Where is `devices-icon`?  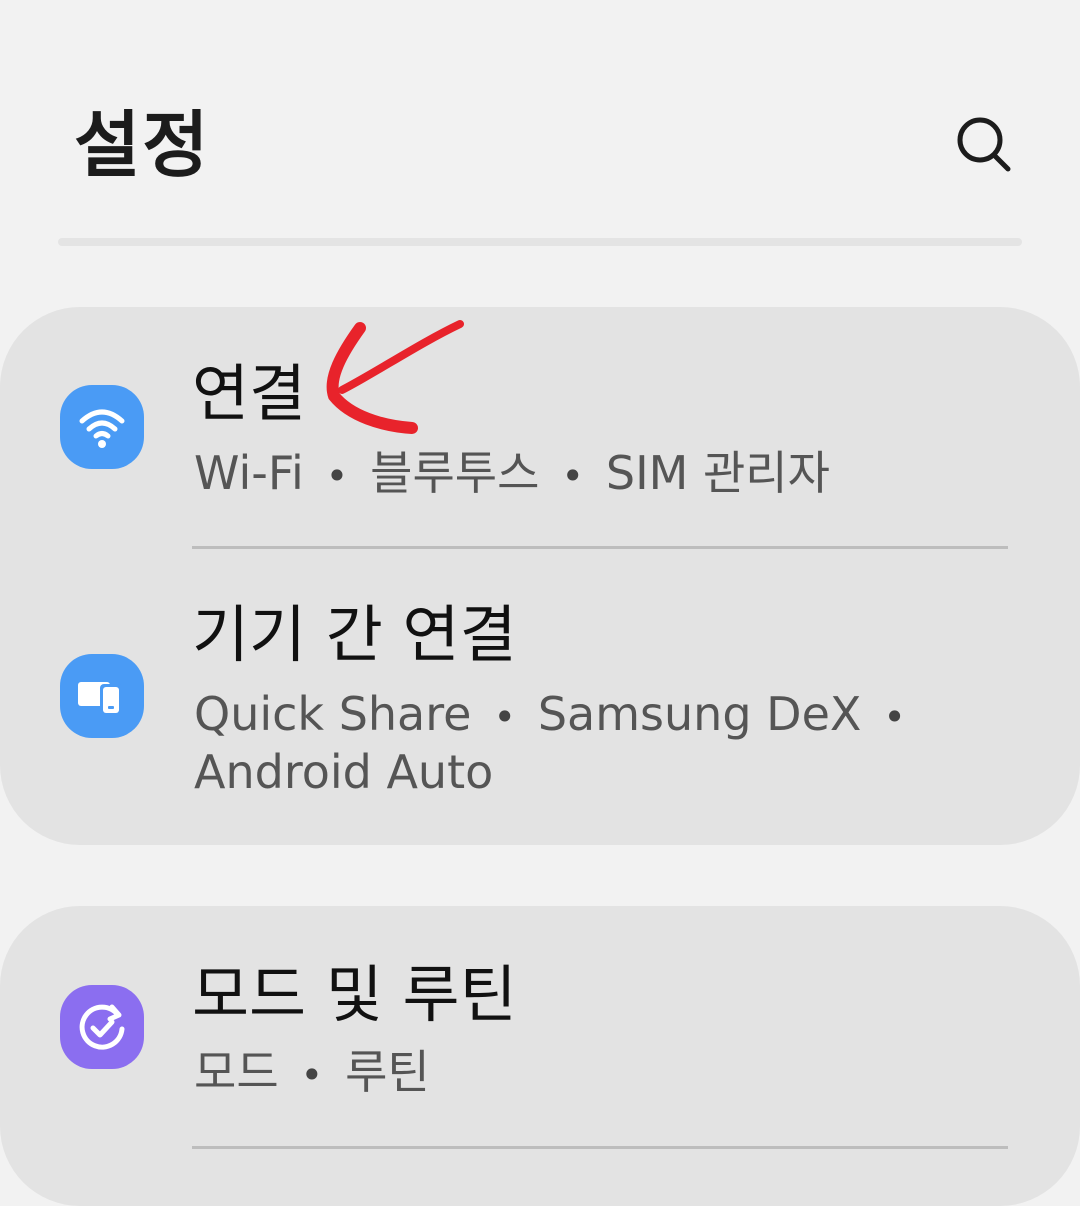 devices-icon is located at coordinates (100, 699).